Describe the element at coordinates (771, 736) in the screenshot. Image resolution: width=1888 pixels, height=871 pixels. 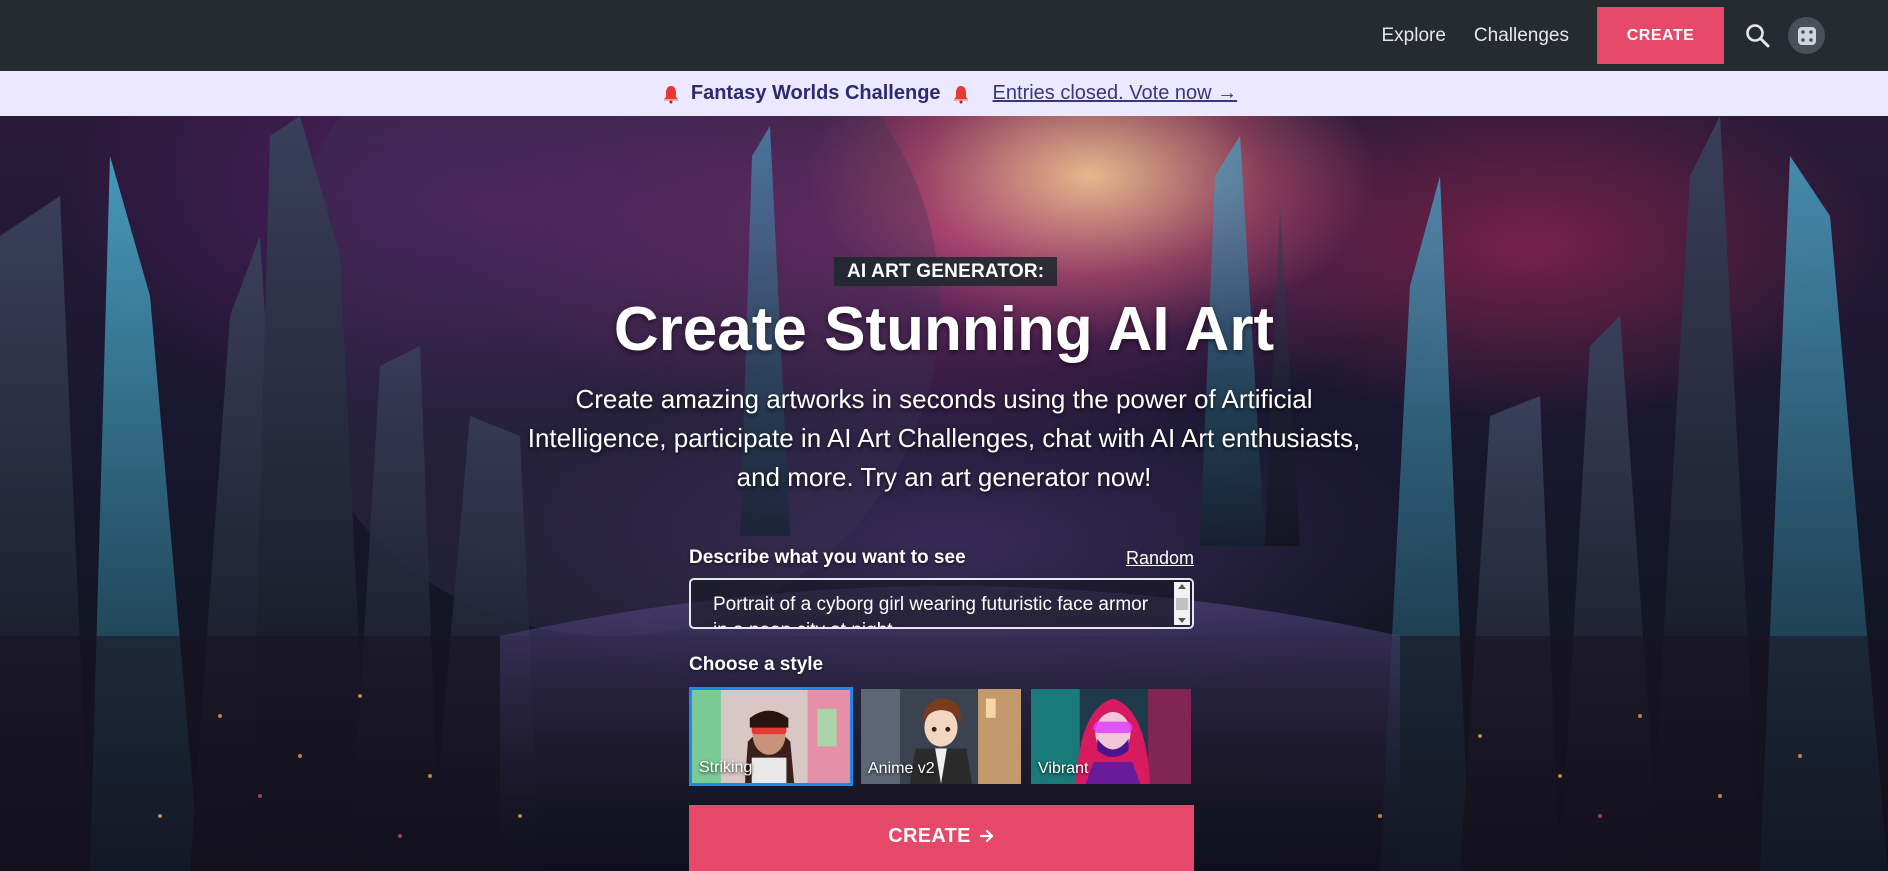
I see `style-option-striking: Striking` at that location.